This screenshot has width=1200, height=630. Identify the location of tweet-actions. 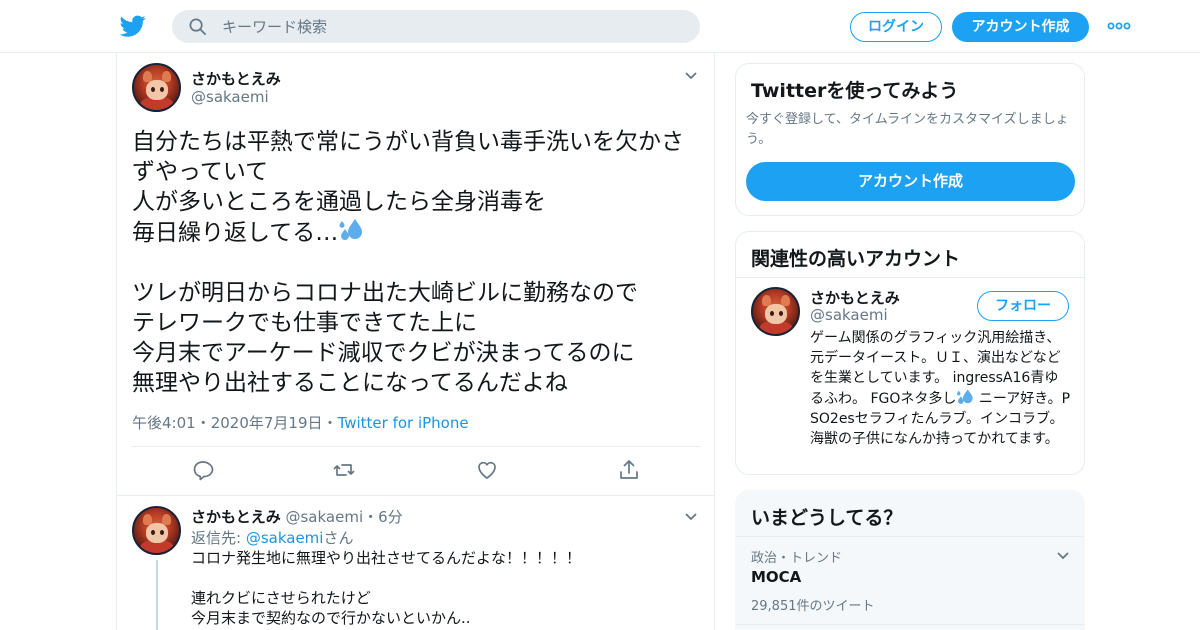
(415, 471).